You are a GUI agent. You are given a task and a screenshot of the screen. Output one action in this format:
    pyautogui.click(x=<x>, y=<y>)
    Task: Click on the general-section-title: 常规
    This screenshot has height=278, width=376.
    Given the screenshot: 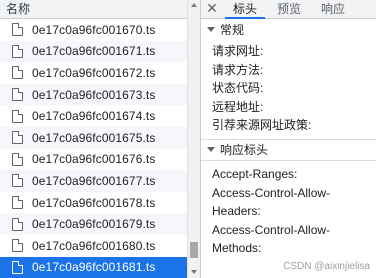 What is the action you would take?
    pyautogui.click(x=232, y=29)
    